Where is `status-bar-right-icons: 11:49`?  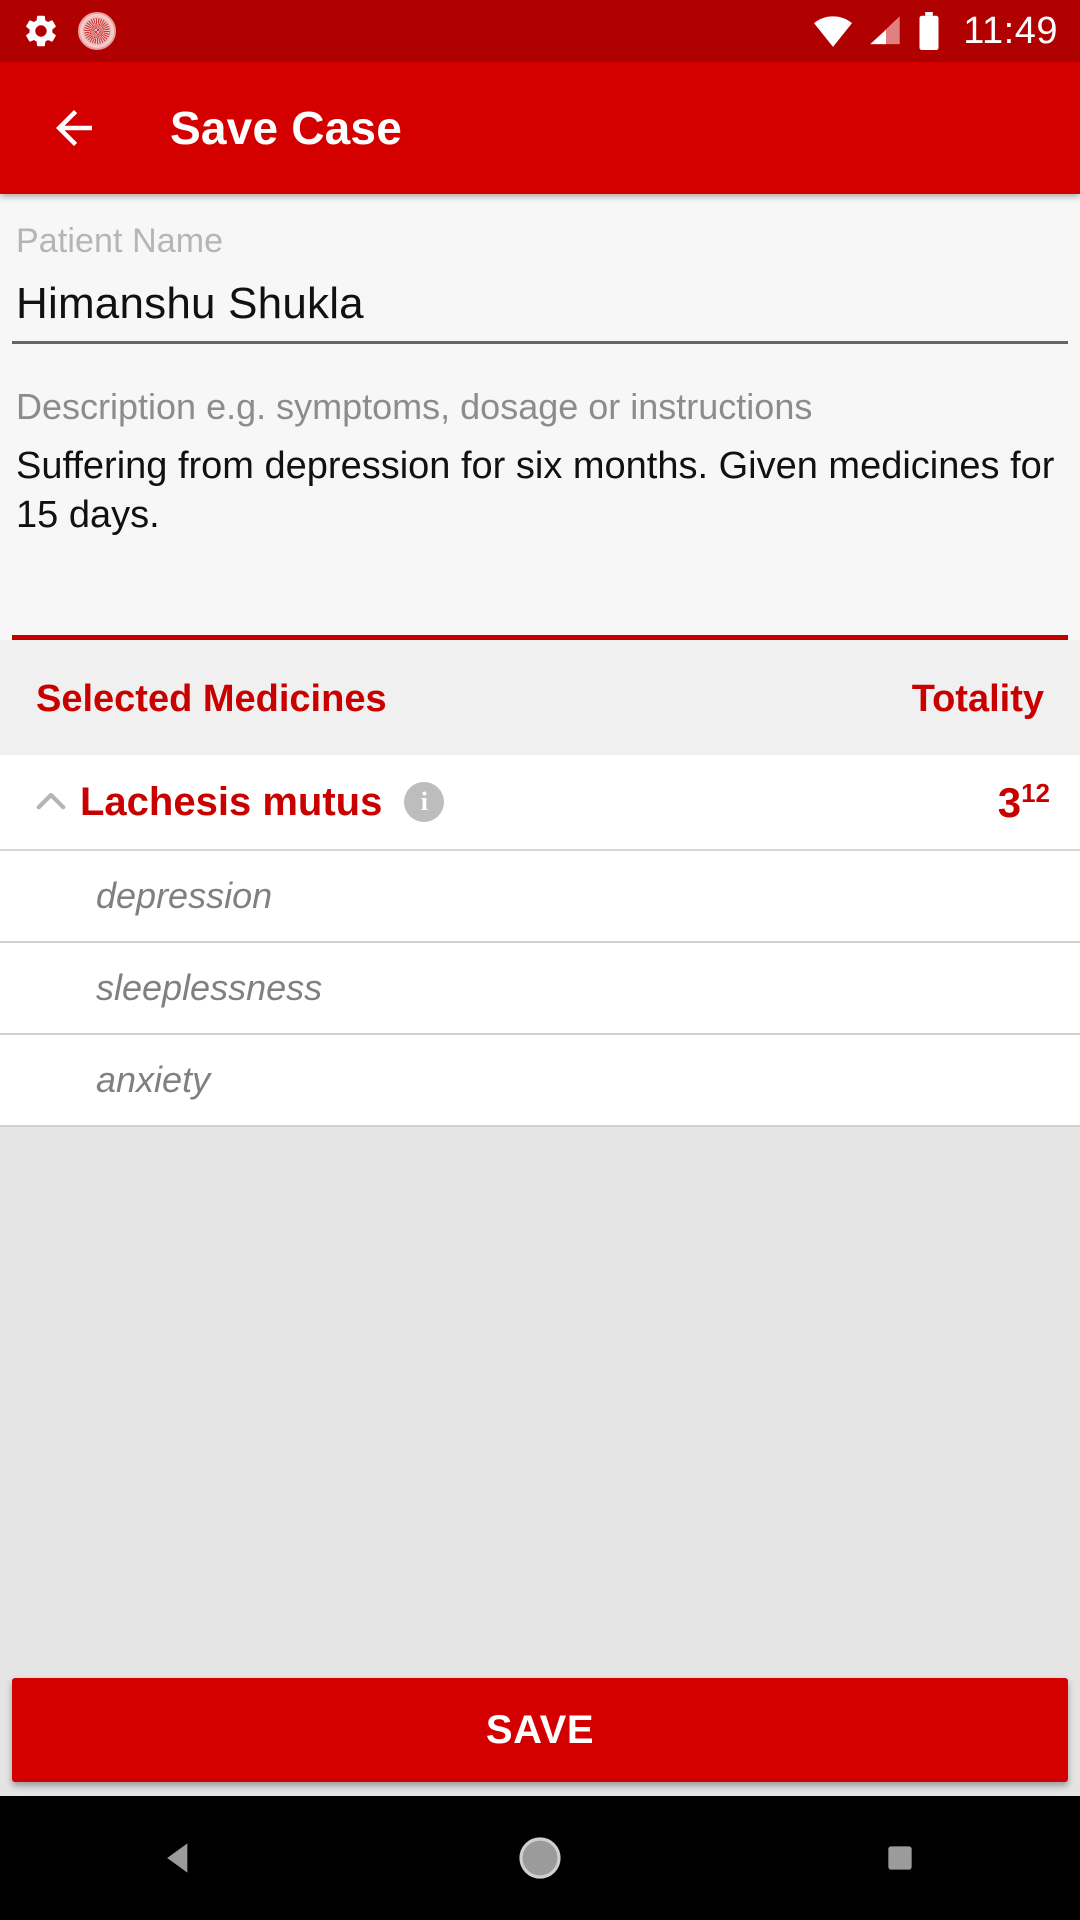
status-bar-right-icons: 11:49 is located at coordinates (935, 31).